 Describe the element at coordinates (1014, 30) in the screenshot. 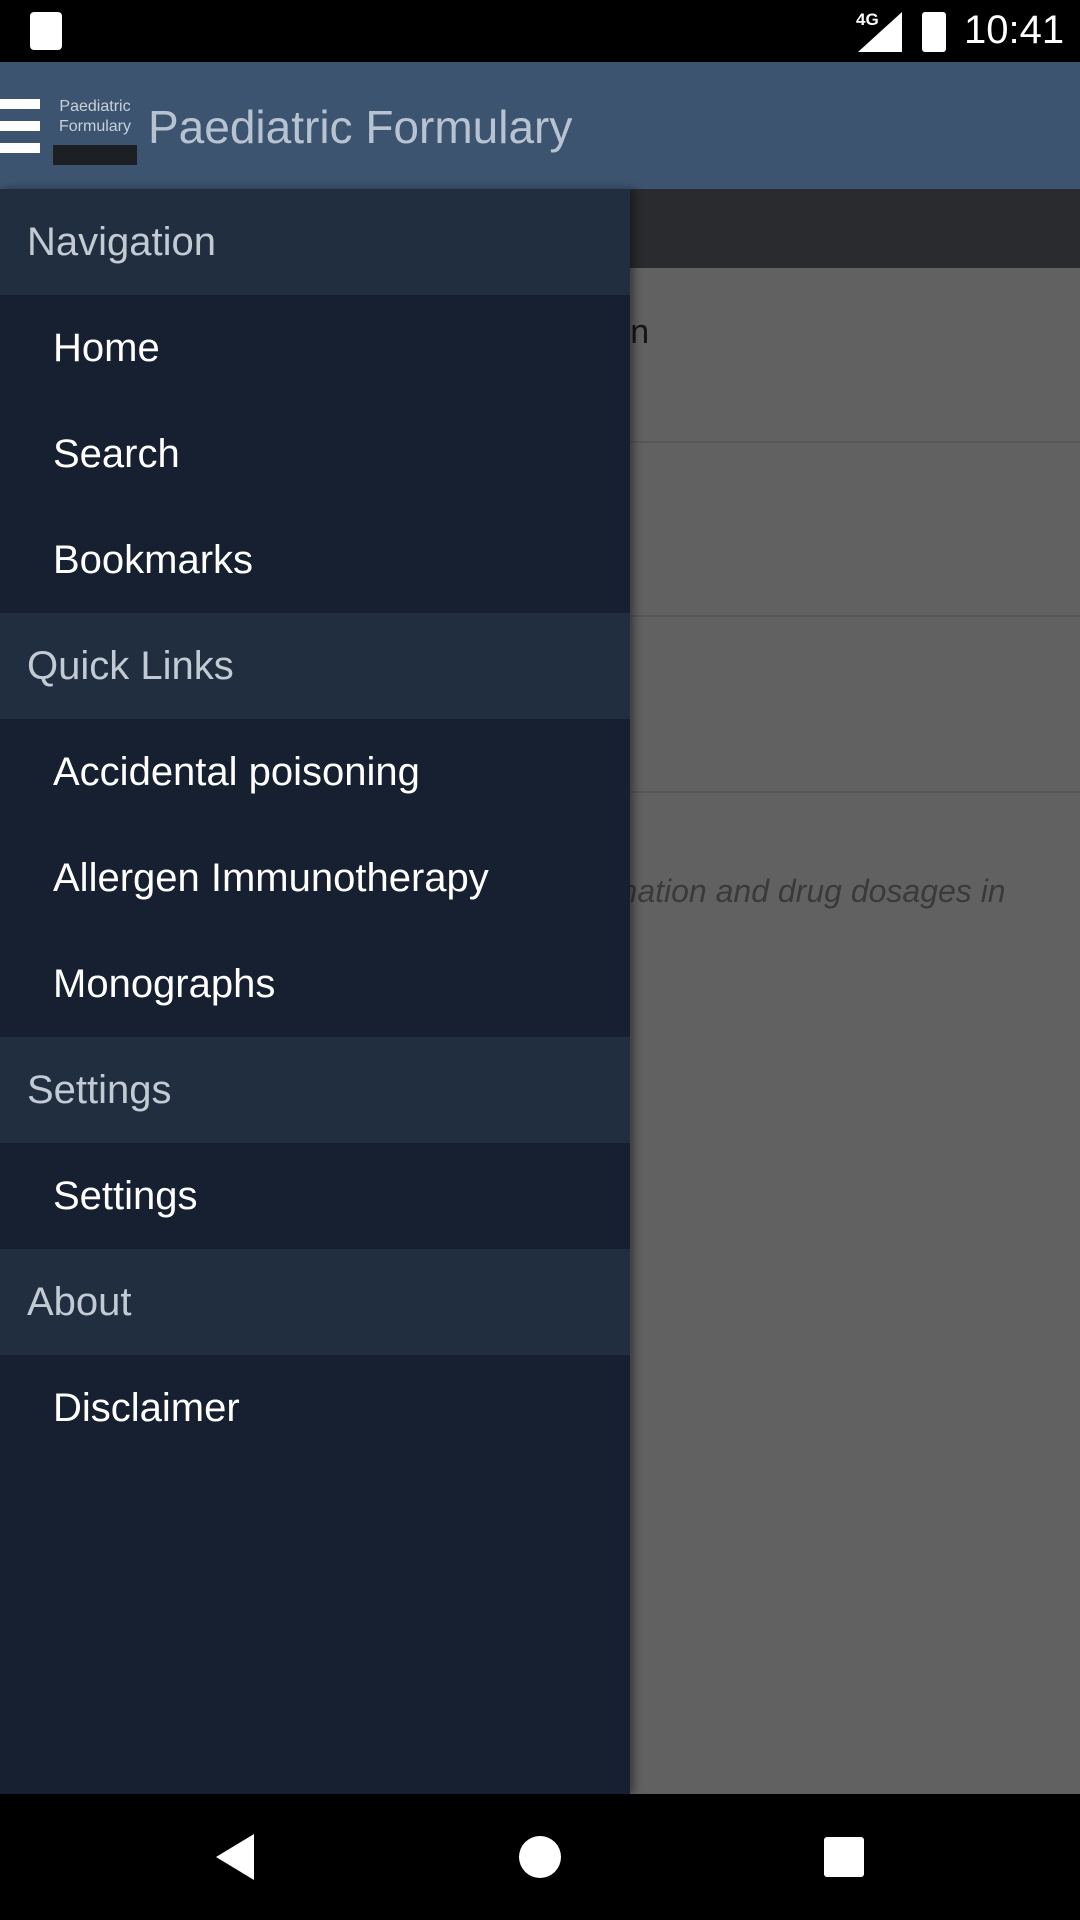

I see `clock: 10:41` at that location.